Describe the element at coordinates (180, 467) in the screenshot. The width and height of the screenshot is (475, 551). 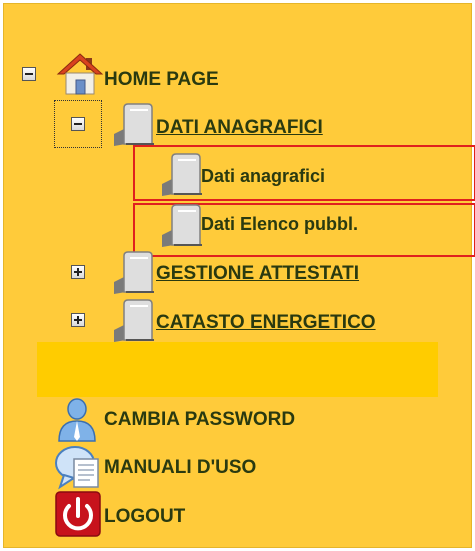
I see `manuali-uso-link: MANUALI D'USO` at that location.